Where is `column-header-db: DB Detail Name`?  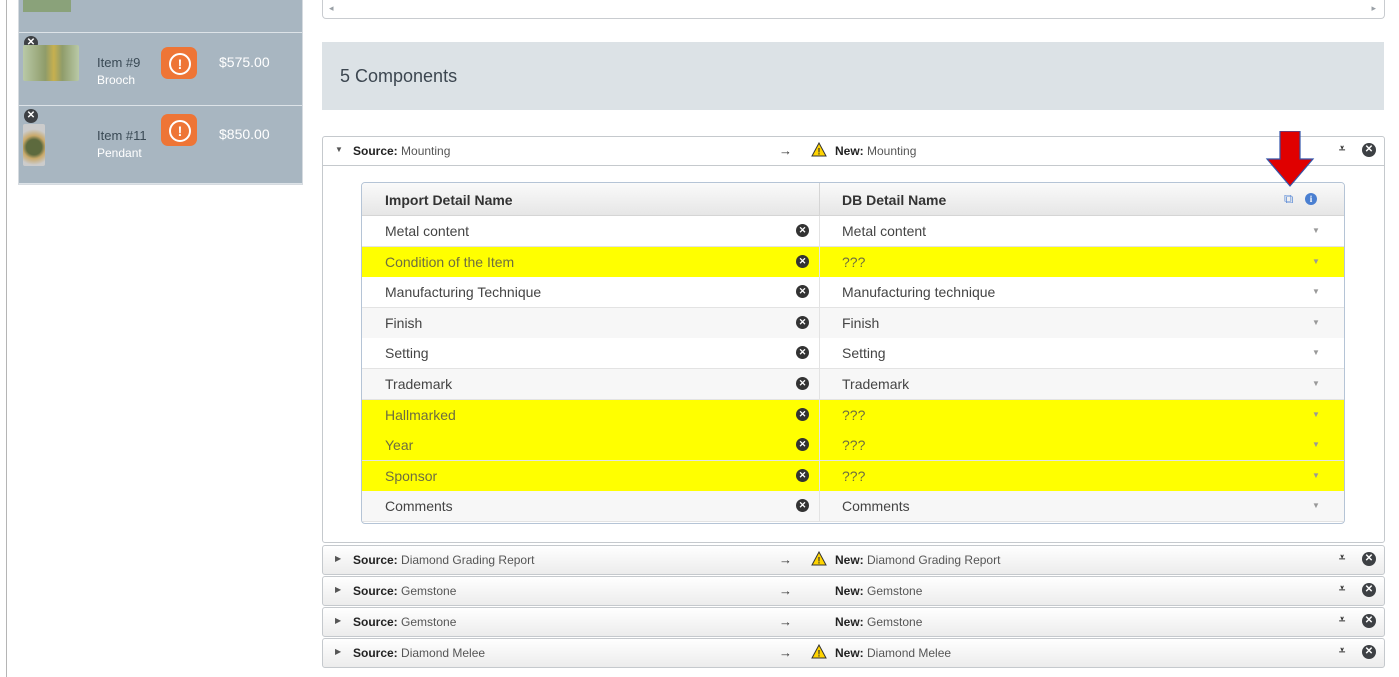
column-header-db: DB Detail Name is located at coordinates (894, 200).